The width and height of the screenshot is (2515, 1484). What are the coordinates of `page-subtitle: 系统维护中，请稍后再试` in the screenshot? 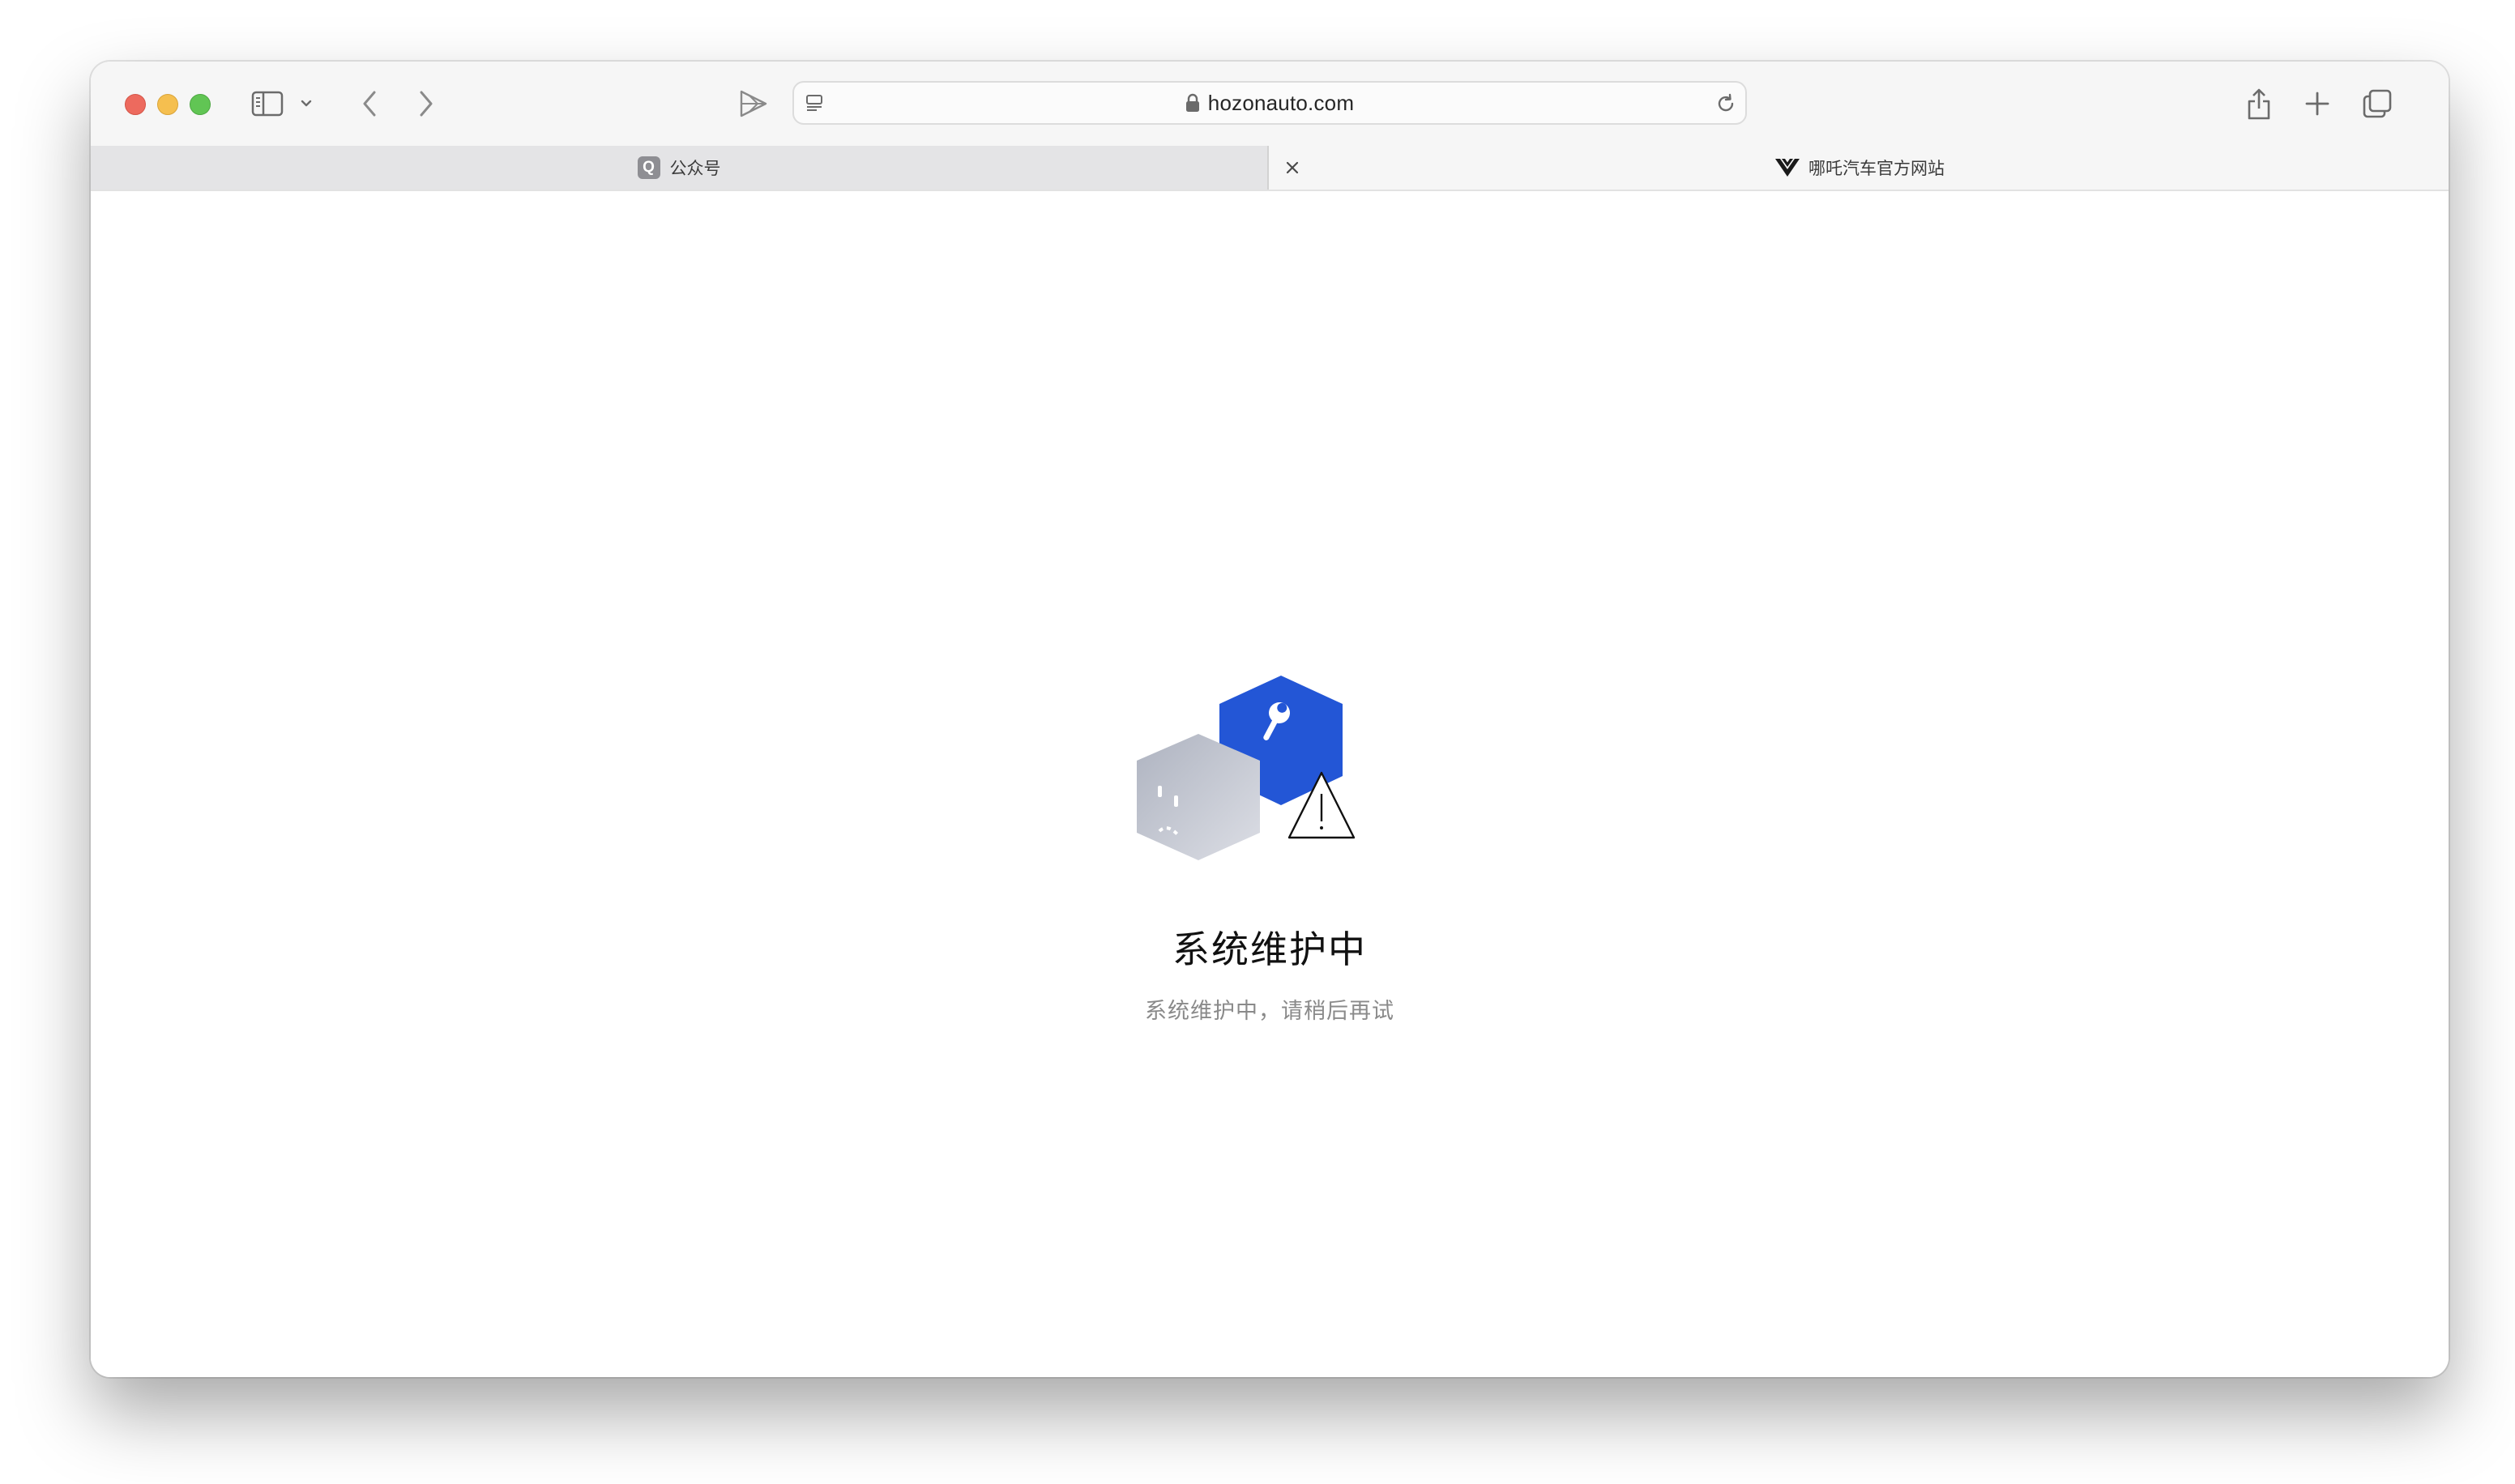 It's located at (1270, 1011).